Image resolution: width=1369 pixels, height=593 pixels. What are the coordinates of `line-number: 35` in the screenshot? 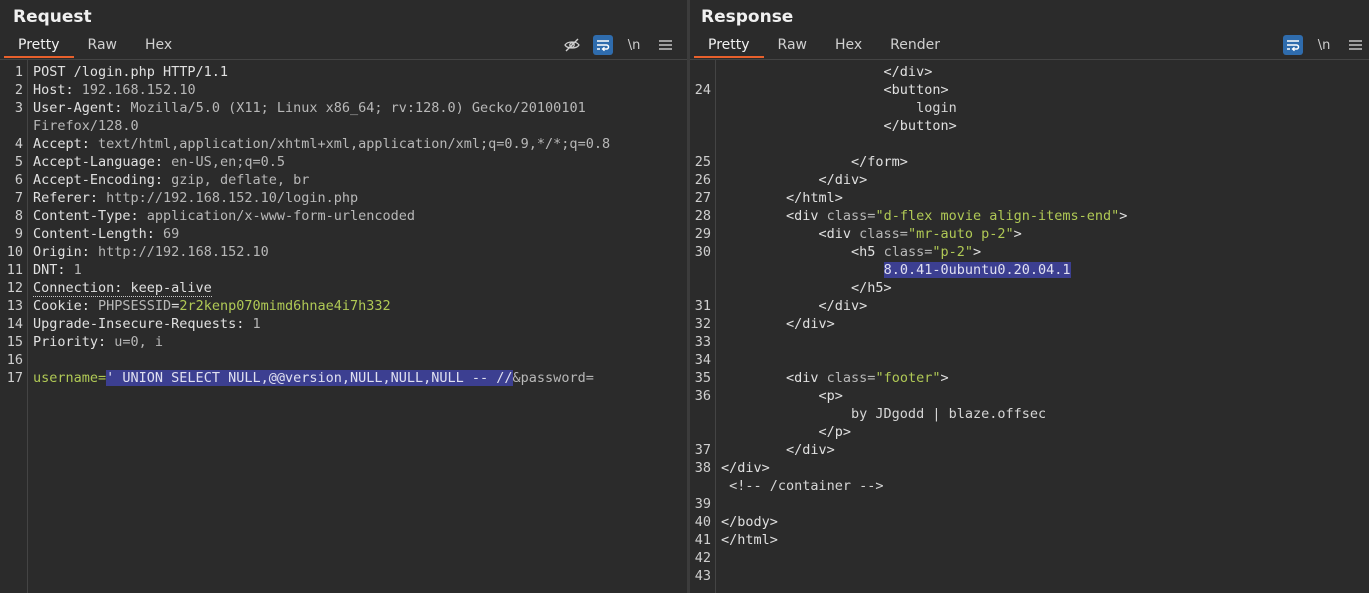 It's located at (702, 378).